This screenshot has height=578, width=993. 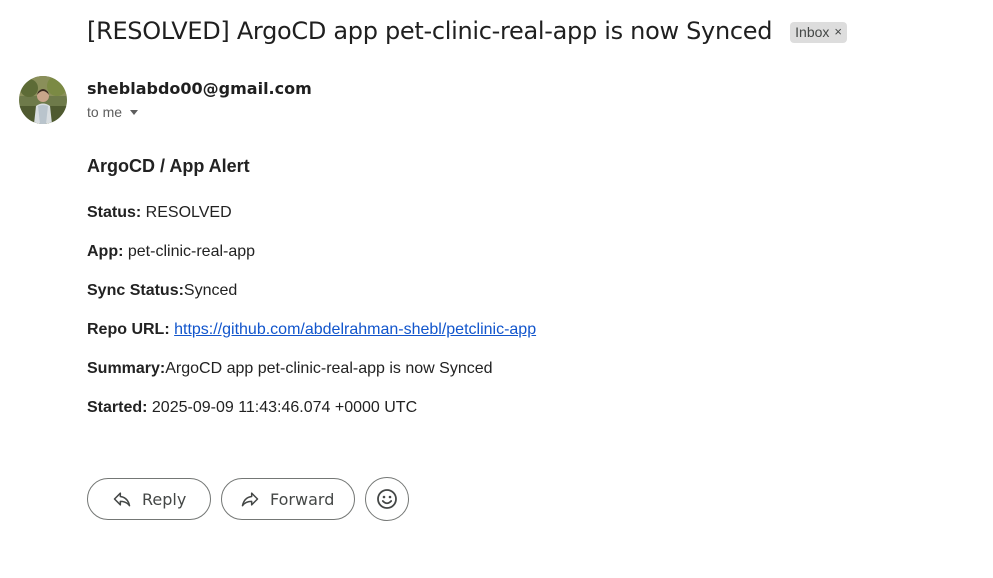 I want to click on field-status-value: RESOLVED, so click(x=186, y=212).